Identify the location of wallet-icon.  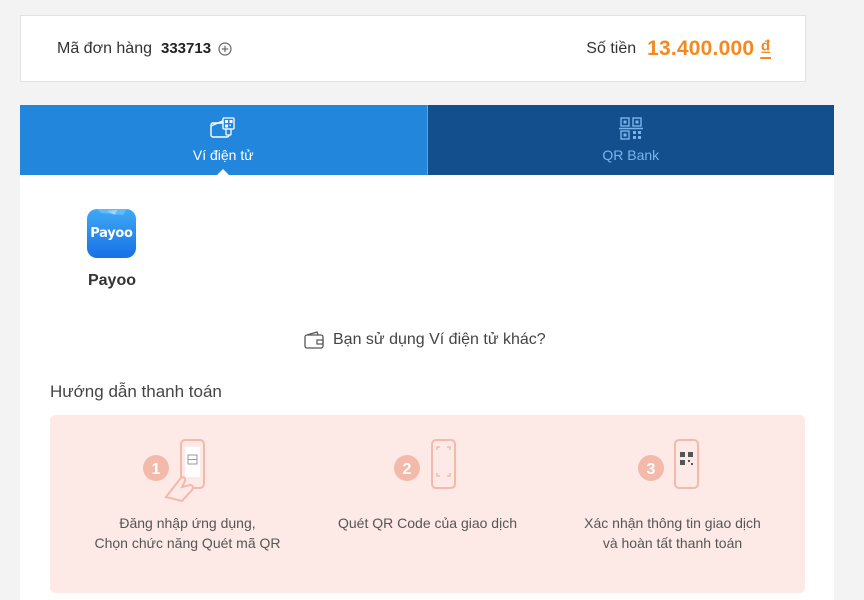
(314, 340).